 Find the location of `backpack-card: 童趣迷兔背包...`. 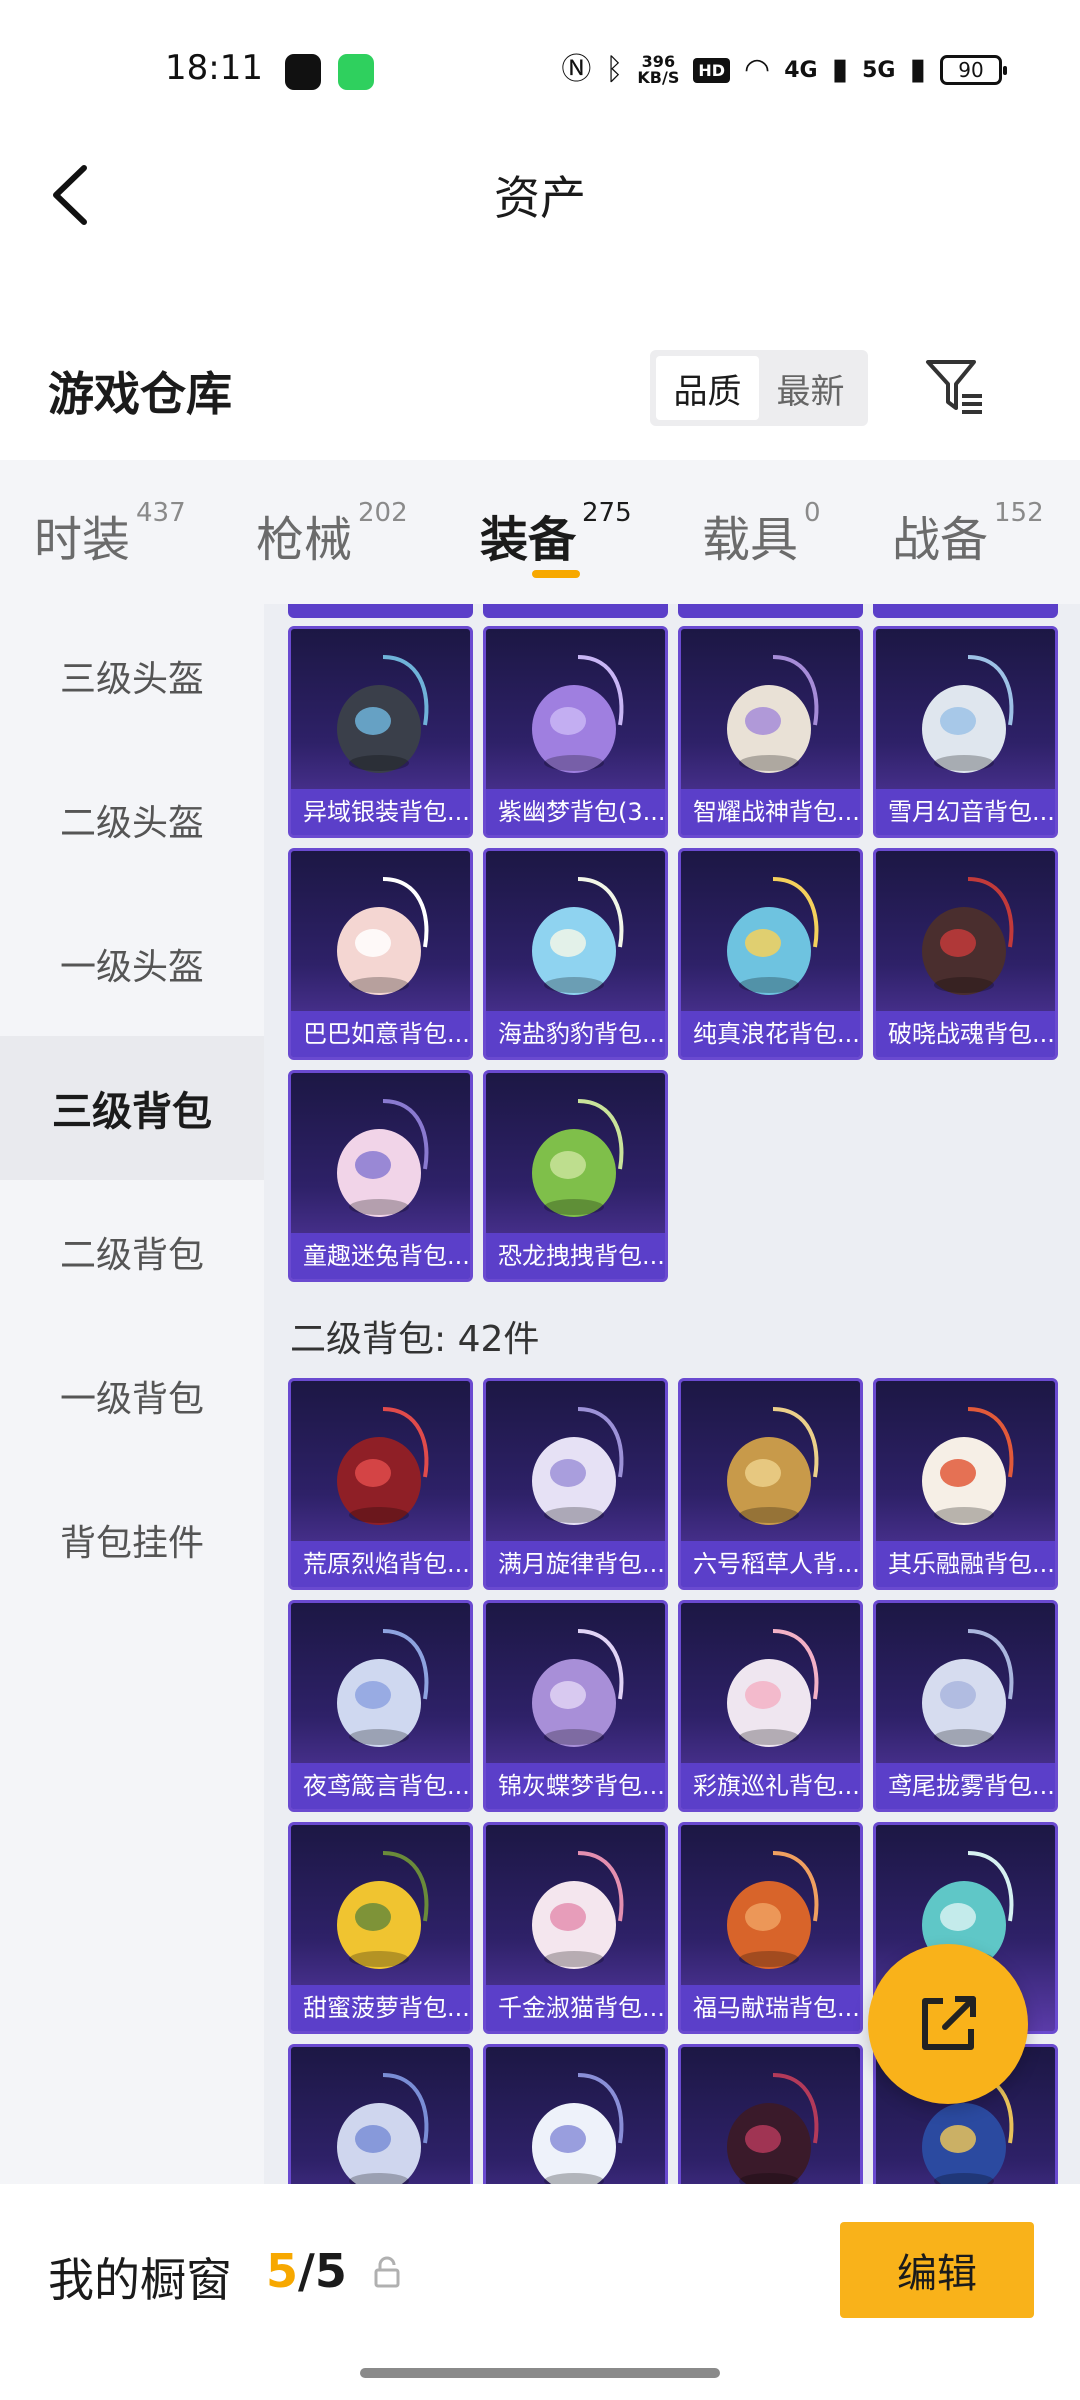

backpack-card: 童趣迷兔背包... is located at coordinates (380, 1176).